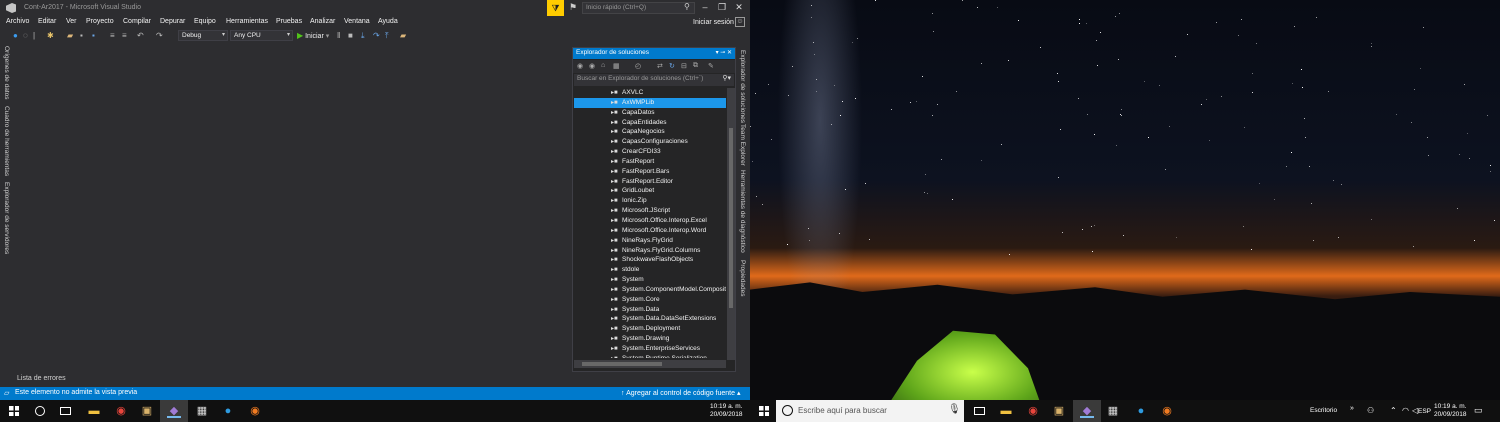 This screenshot has height=422, width=1500. What do you see at coordinates (650, 152) in the screenshot?
I see `reference-item: ▸■ CrearCFDI33` at bounding box center [650, 152].